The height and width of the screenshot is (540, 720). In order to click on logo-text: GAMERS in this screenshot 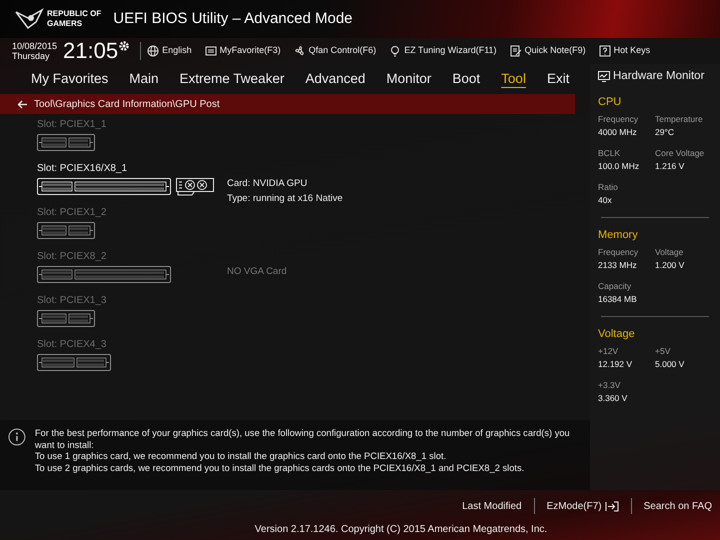, I will do `click(65, 24)`.